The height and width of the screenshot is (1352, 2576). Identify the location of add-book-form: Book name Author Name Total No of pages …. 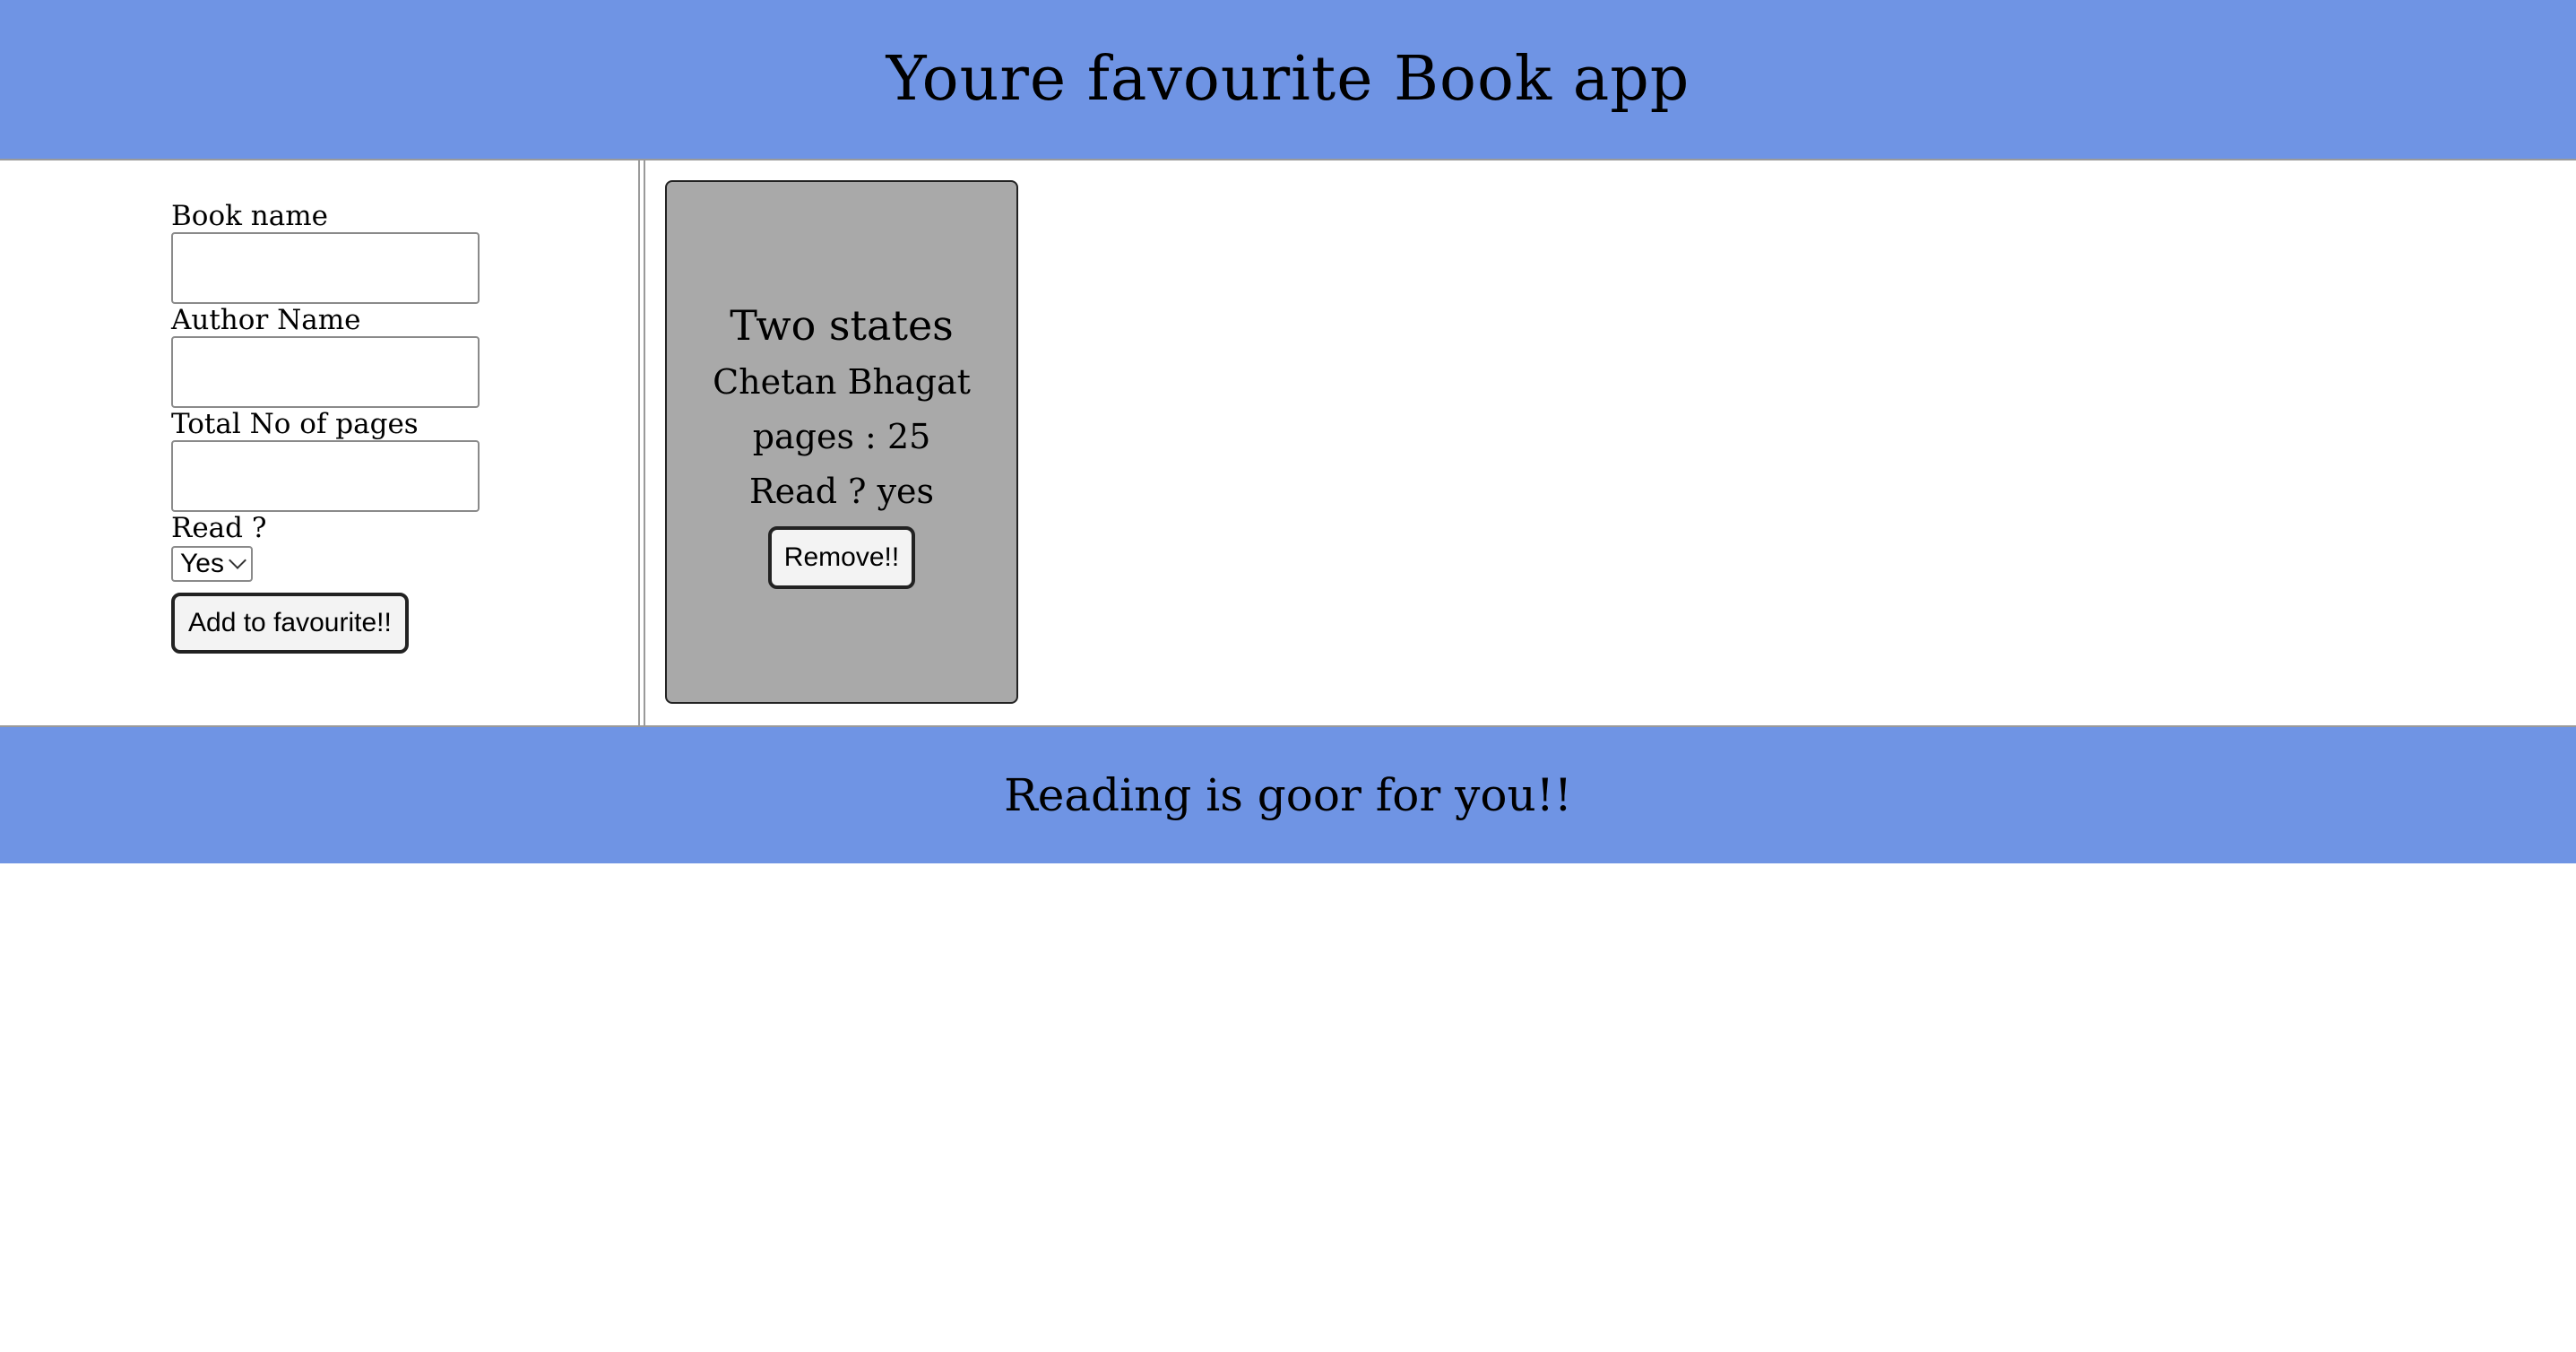
(359, 427).